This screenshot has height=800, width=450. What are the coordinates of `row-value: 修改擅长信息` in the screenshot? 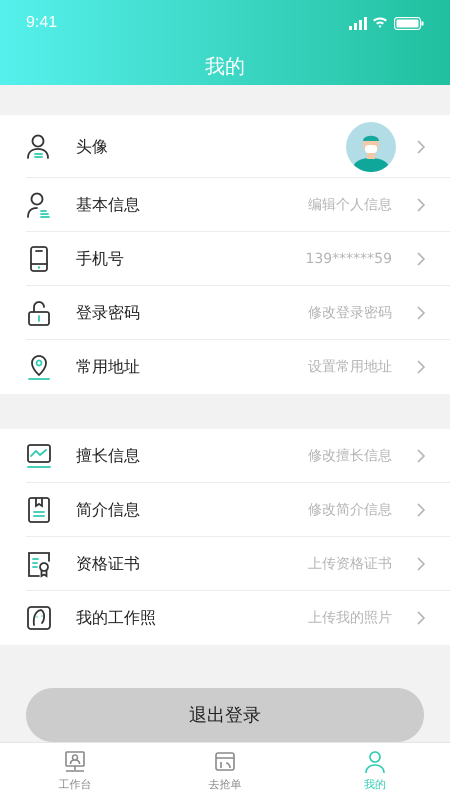 It's located at (350, 456).